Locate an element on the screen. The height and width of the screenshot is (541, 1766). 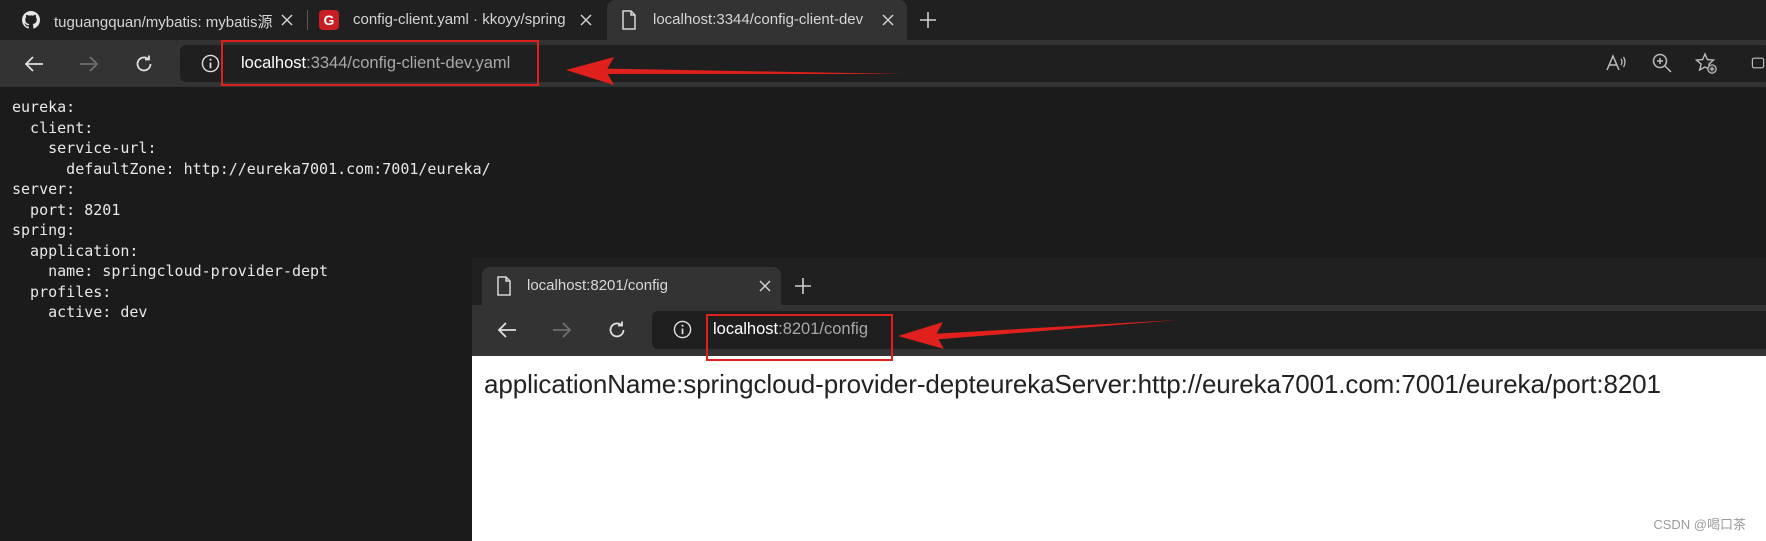
tab-title: localhost:3344/config-client-dev is located at coordinates (758, 19).